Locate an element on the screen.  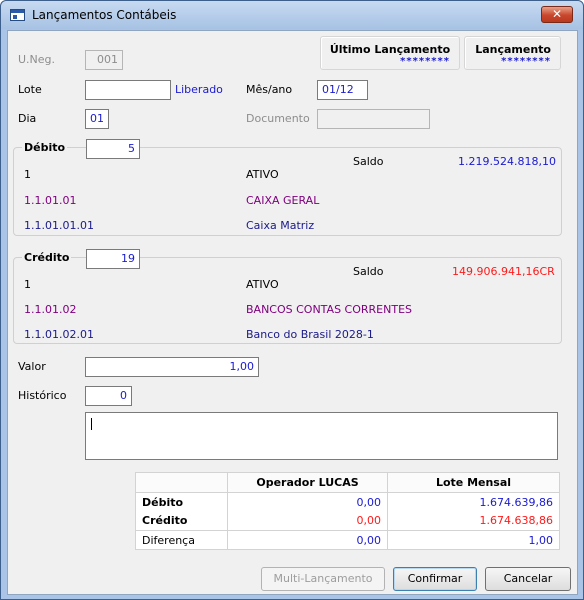
summary-row-debito: Débito 0,00 1.674.639,86 is located at coordinates (347, 502).